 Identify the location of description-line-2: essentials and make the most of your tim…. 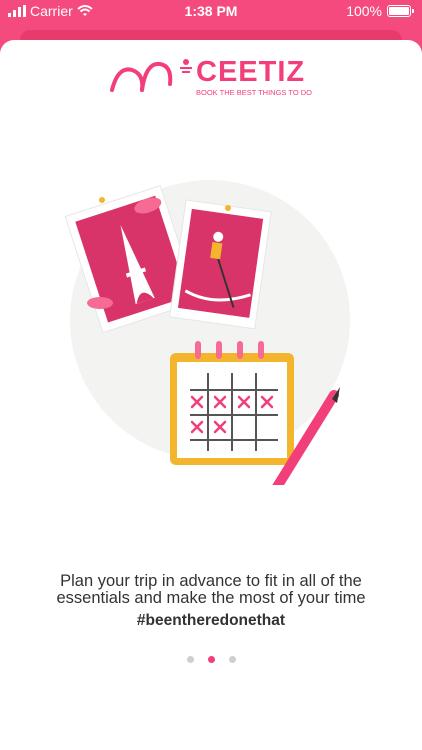
(211, 598).